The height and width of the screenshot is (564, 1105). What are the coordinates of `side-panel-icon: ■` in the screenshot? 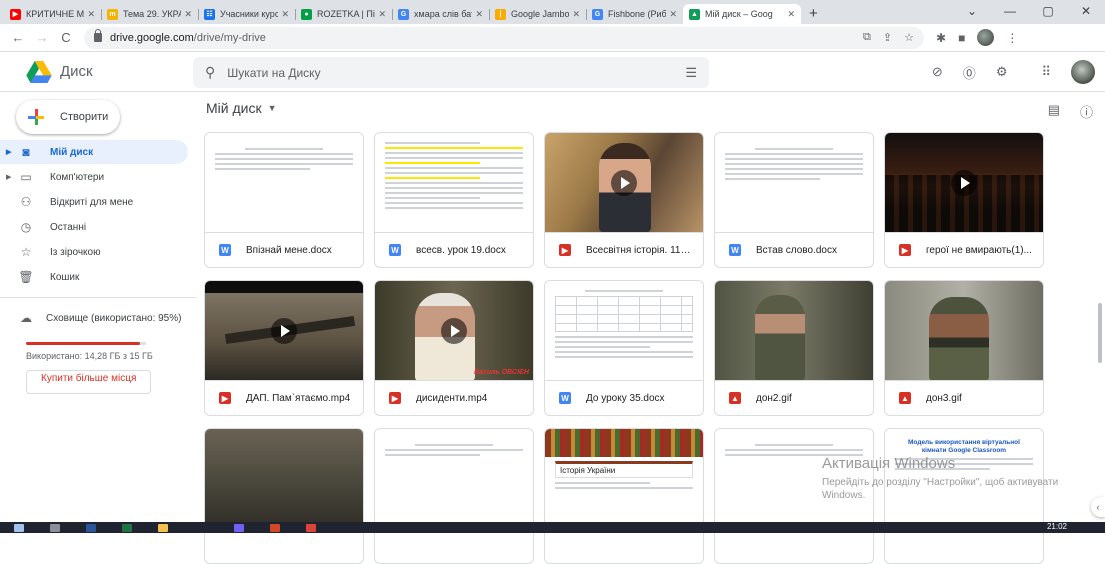 It's located at (961, 38).